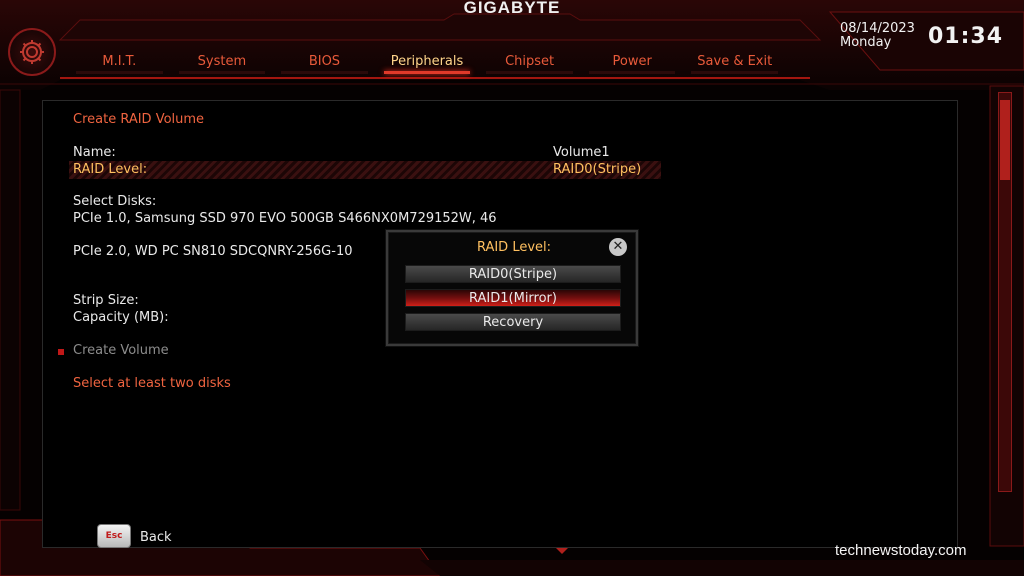 Image resolution: width=1024 pixels, height=576 pixels. Describe the element at coordinates (618, 247) in the screenshot. I see `close-icon: ✕` at that location.